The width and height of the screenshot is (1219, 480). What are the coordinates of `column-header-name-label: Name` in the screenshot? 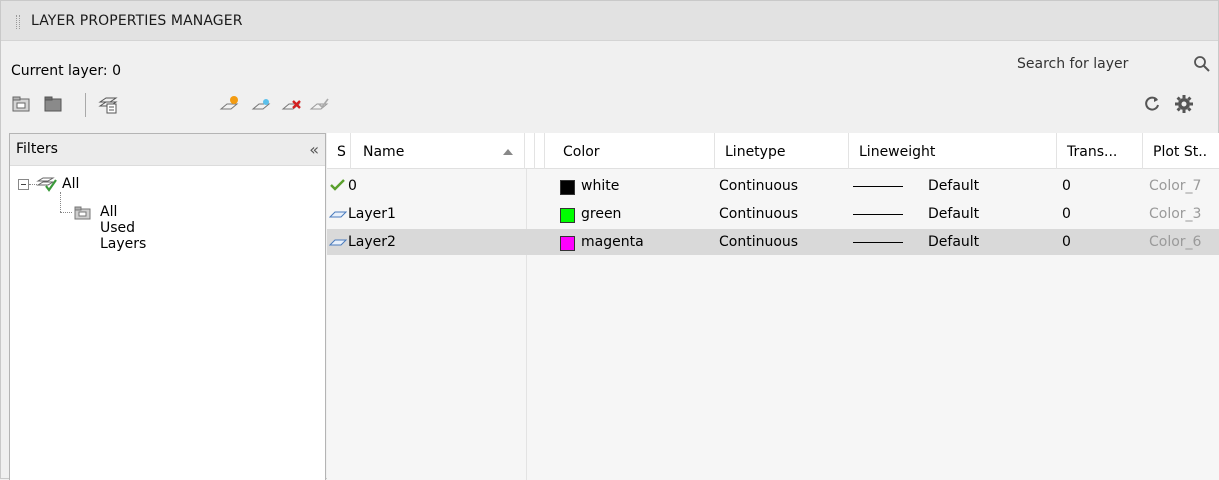 It's located at (384, 152).